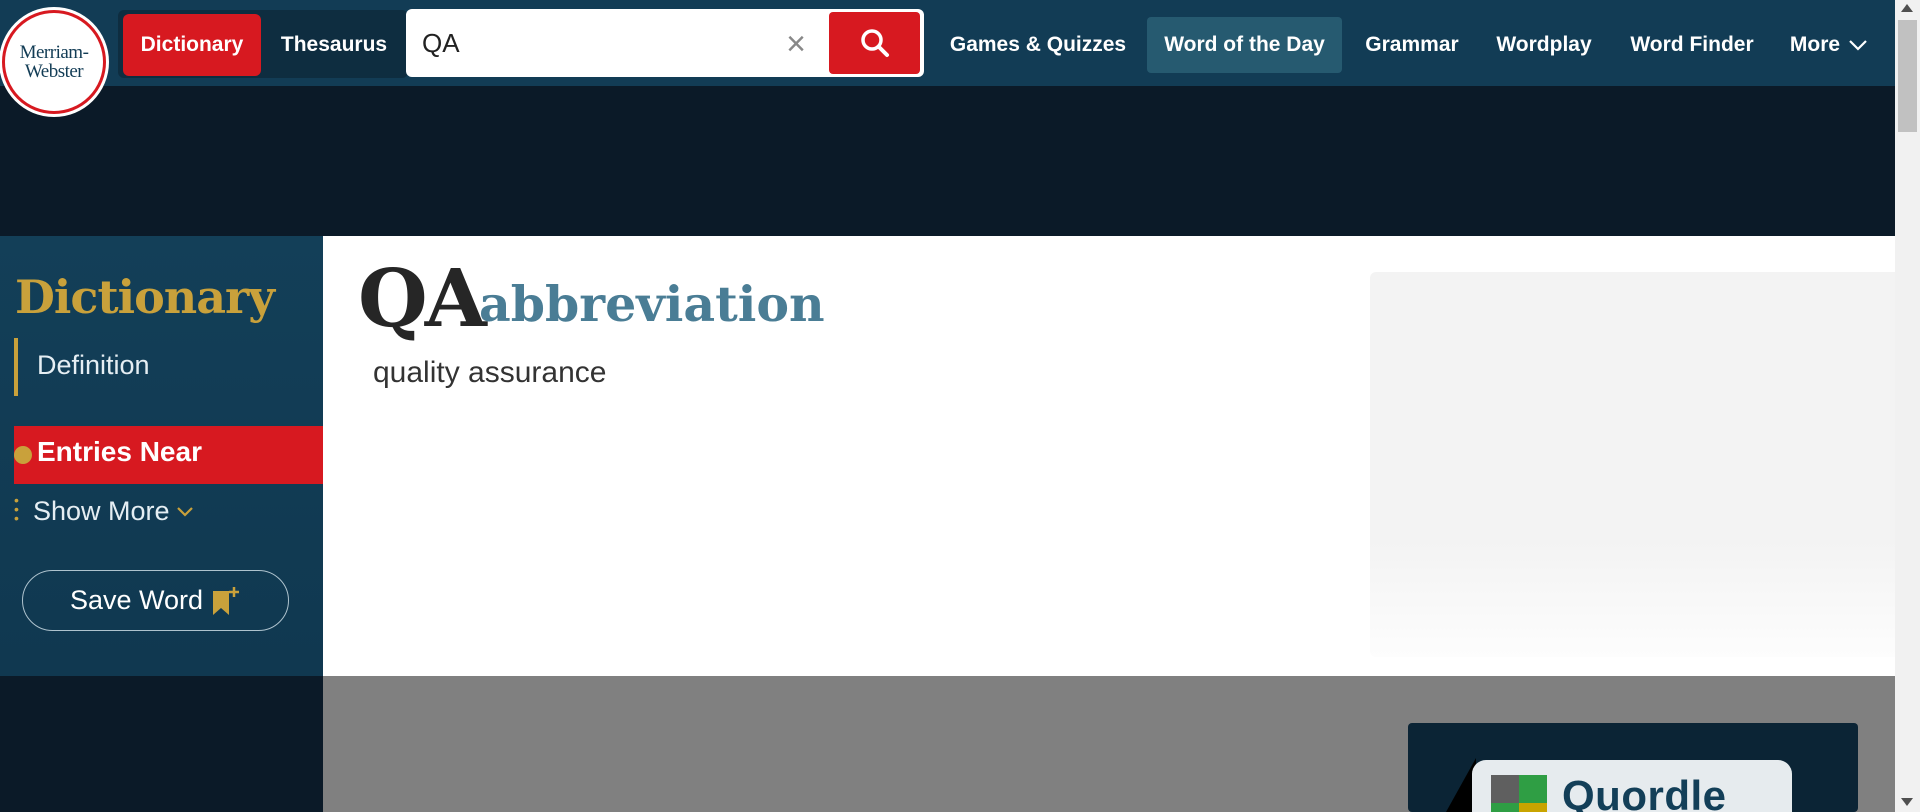  Describe the element at coordinates (796, 44) in the screenshot. I see `clear-search-icon: ×` at that location.